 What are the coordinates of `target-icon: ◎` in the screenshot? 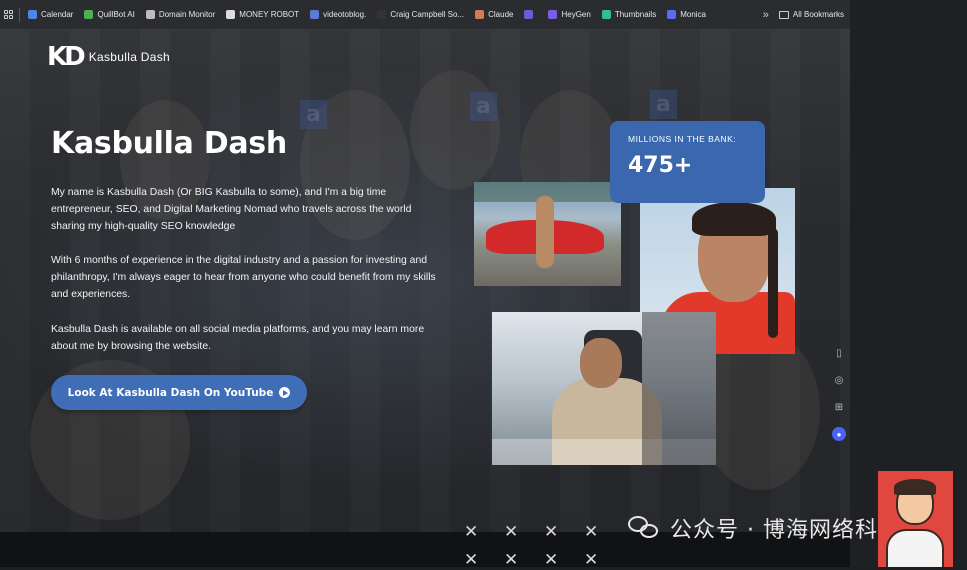 It's located at (839, 380).